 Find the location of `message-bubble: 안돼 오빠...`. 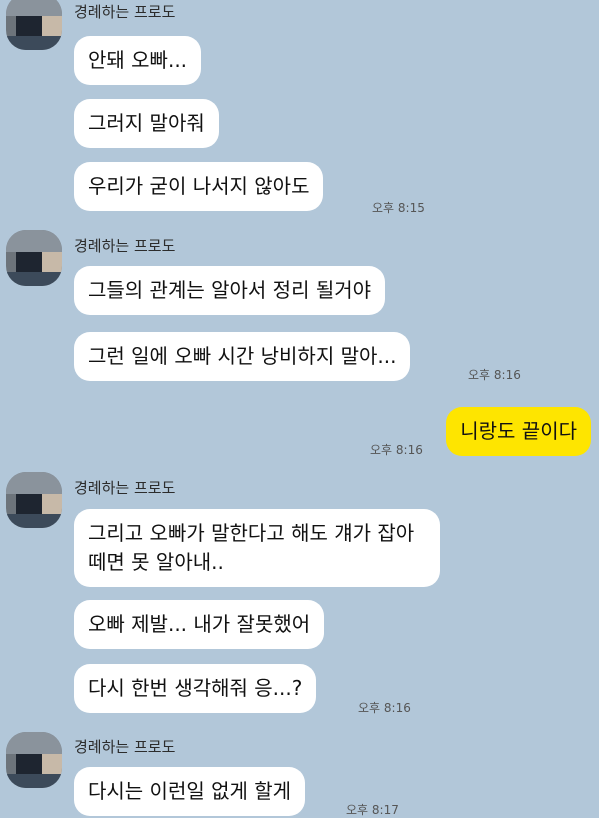

message-bubble: 안돼 오빠... is located at coordinates (138, 60).